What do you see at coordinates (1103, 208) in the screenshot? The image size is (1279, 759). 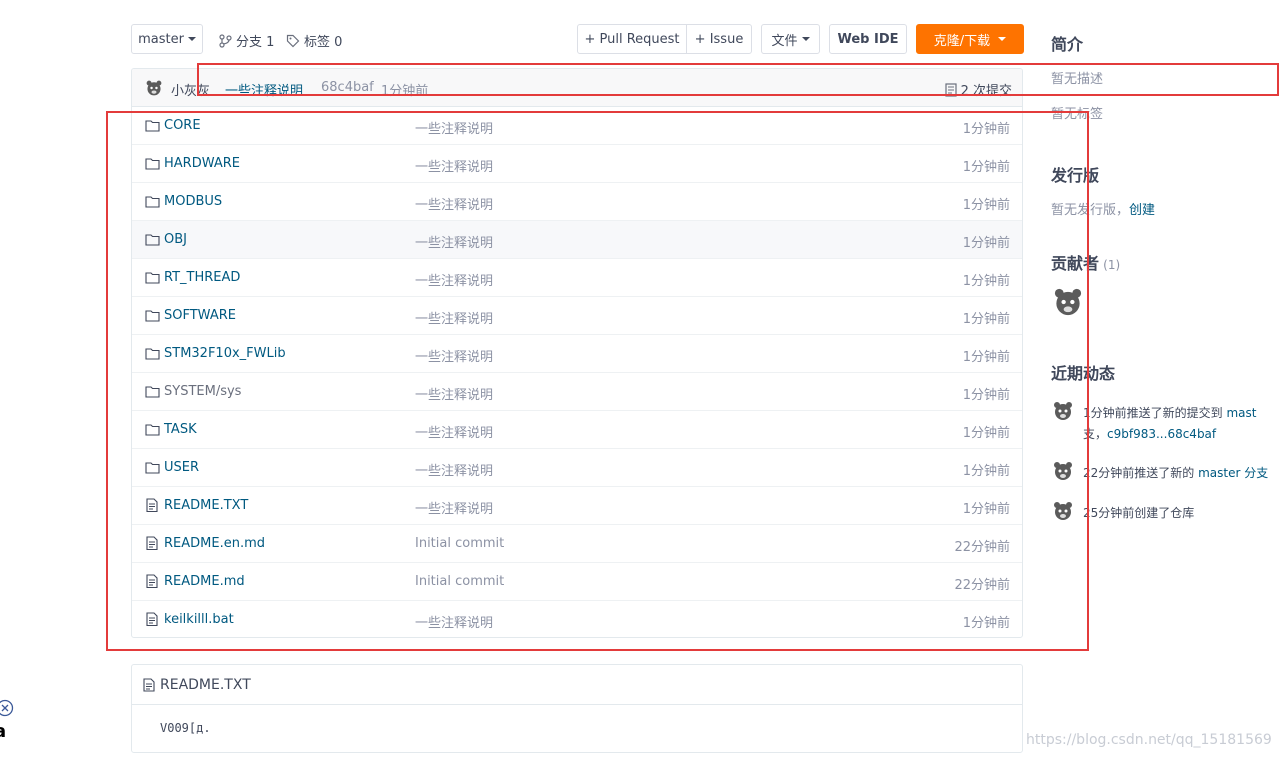 I see `release-info: 暂无发行版，创建` at bounding box center [1103, 208].